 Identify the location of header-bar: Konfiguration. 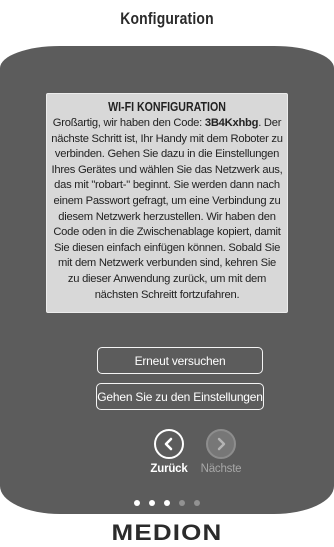
(167, 23).